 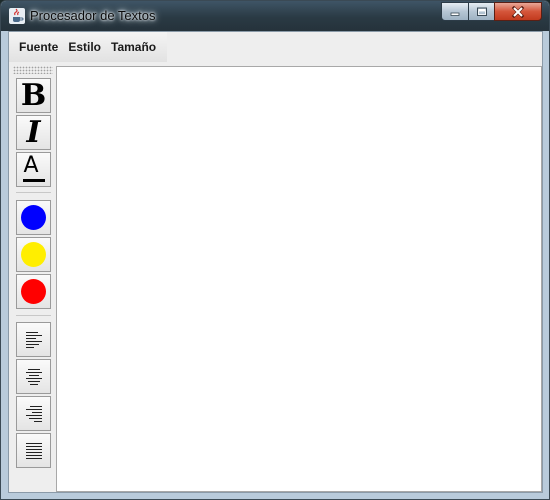 I want to click on align-left-icon, so click(x=33, y=339).